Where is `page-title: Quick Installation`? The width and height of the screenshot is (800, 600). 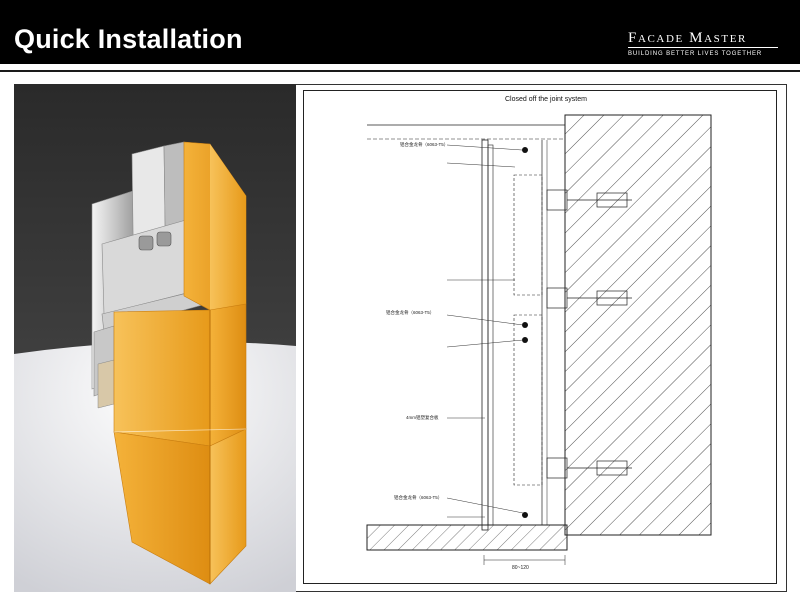
page-title: Quick Installation is located at coordinates (128, 39).